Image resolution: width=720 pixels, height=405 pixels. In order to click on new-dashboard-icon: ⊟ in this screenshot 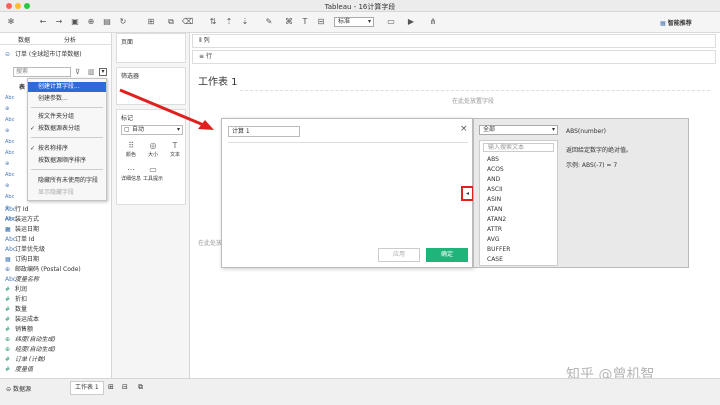, I will do `click(125, 387)`.